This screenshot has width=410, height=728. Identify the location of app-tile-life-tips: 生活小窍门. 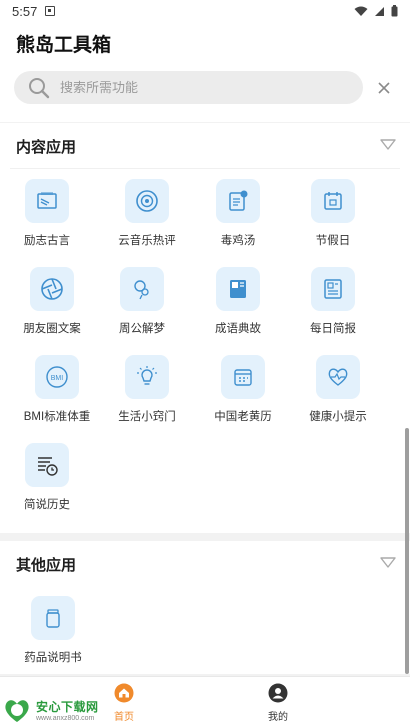
(147, 389).